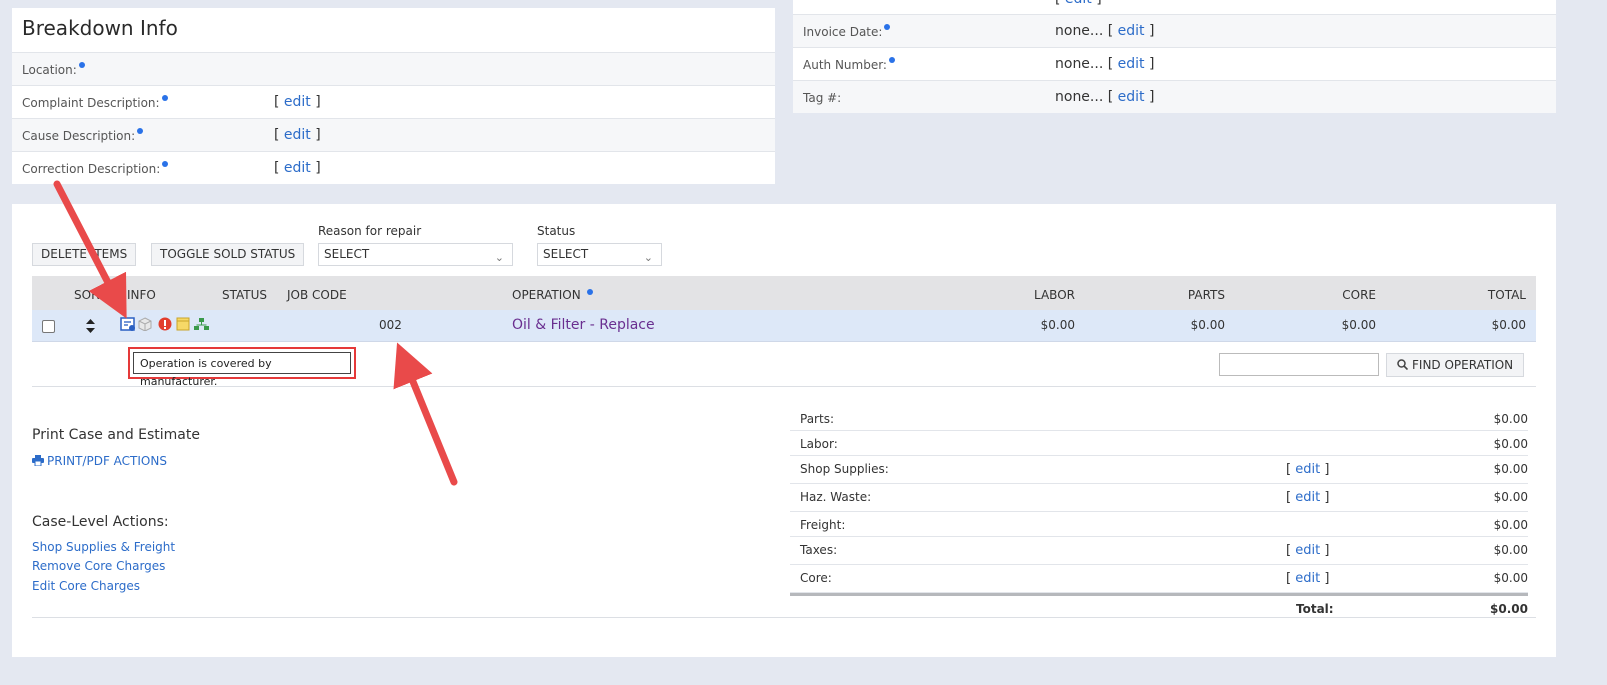  What do you see at coordinates (86, 586) in the screenshot?
I see `edit-core-charges-link: Edit Core Charges` at bounding box center [86, 586].